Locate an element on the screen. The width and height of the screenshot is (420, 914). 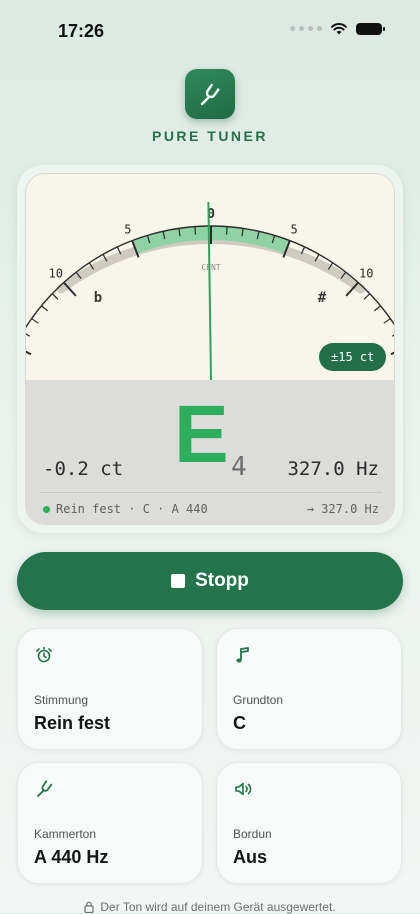
stop-button-label: Stopp is located at coordinates (222, 580).